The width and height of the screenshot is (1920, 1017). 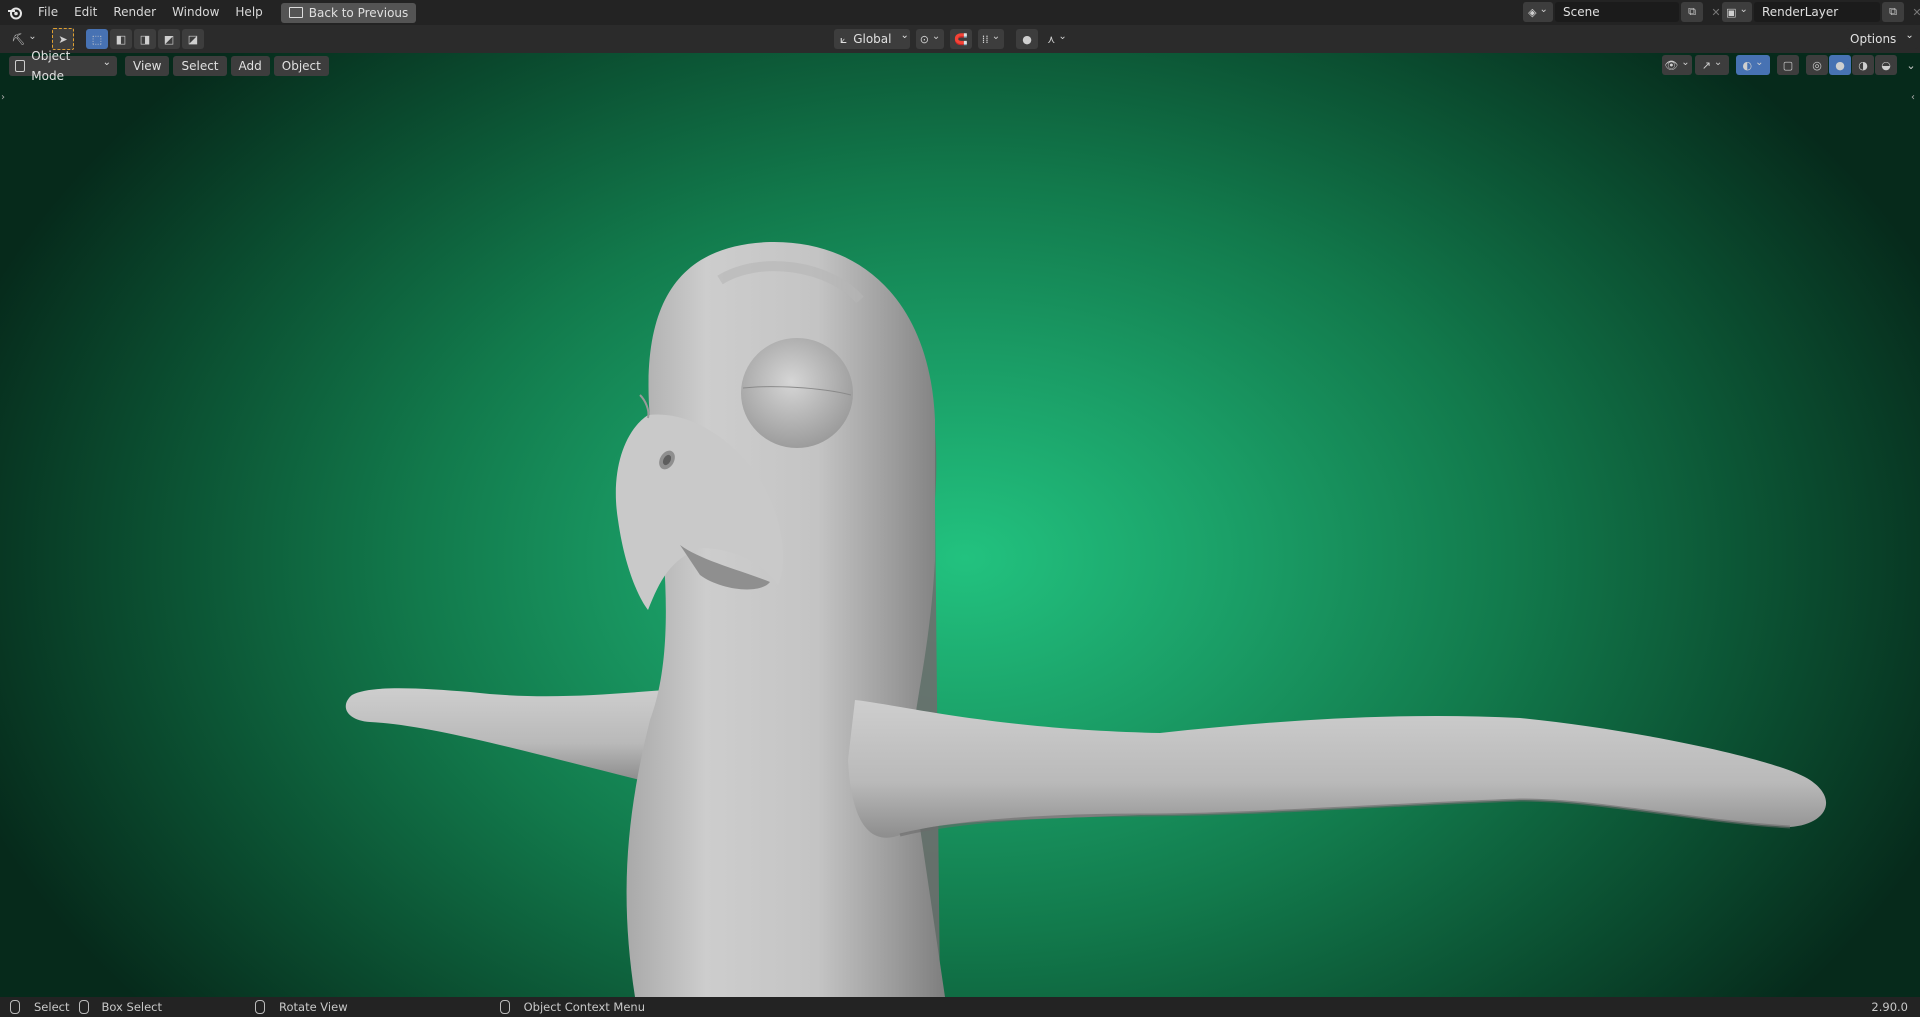 I want to click on status-select-label: Select, so click(x=52, y=1007).